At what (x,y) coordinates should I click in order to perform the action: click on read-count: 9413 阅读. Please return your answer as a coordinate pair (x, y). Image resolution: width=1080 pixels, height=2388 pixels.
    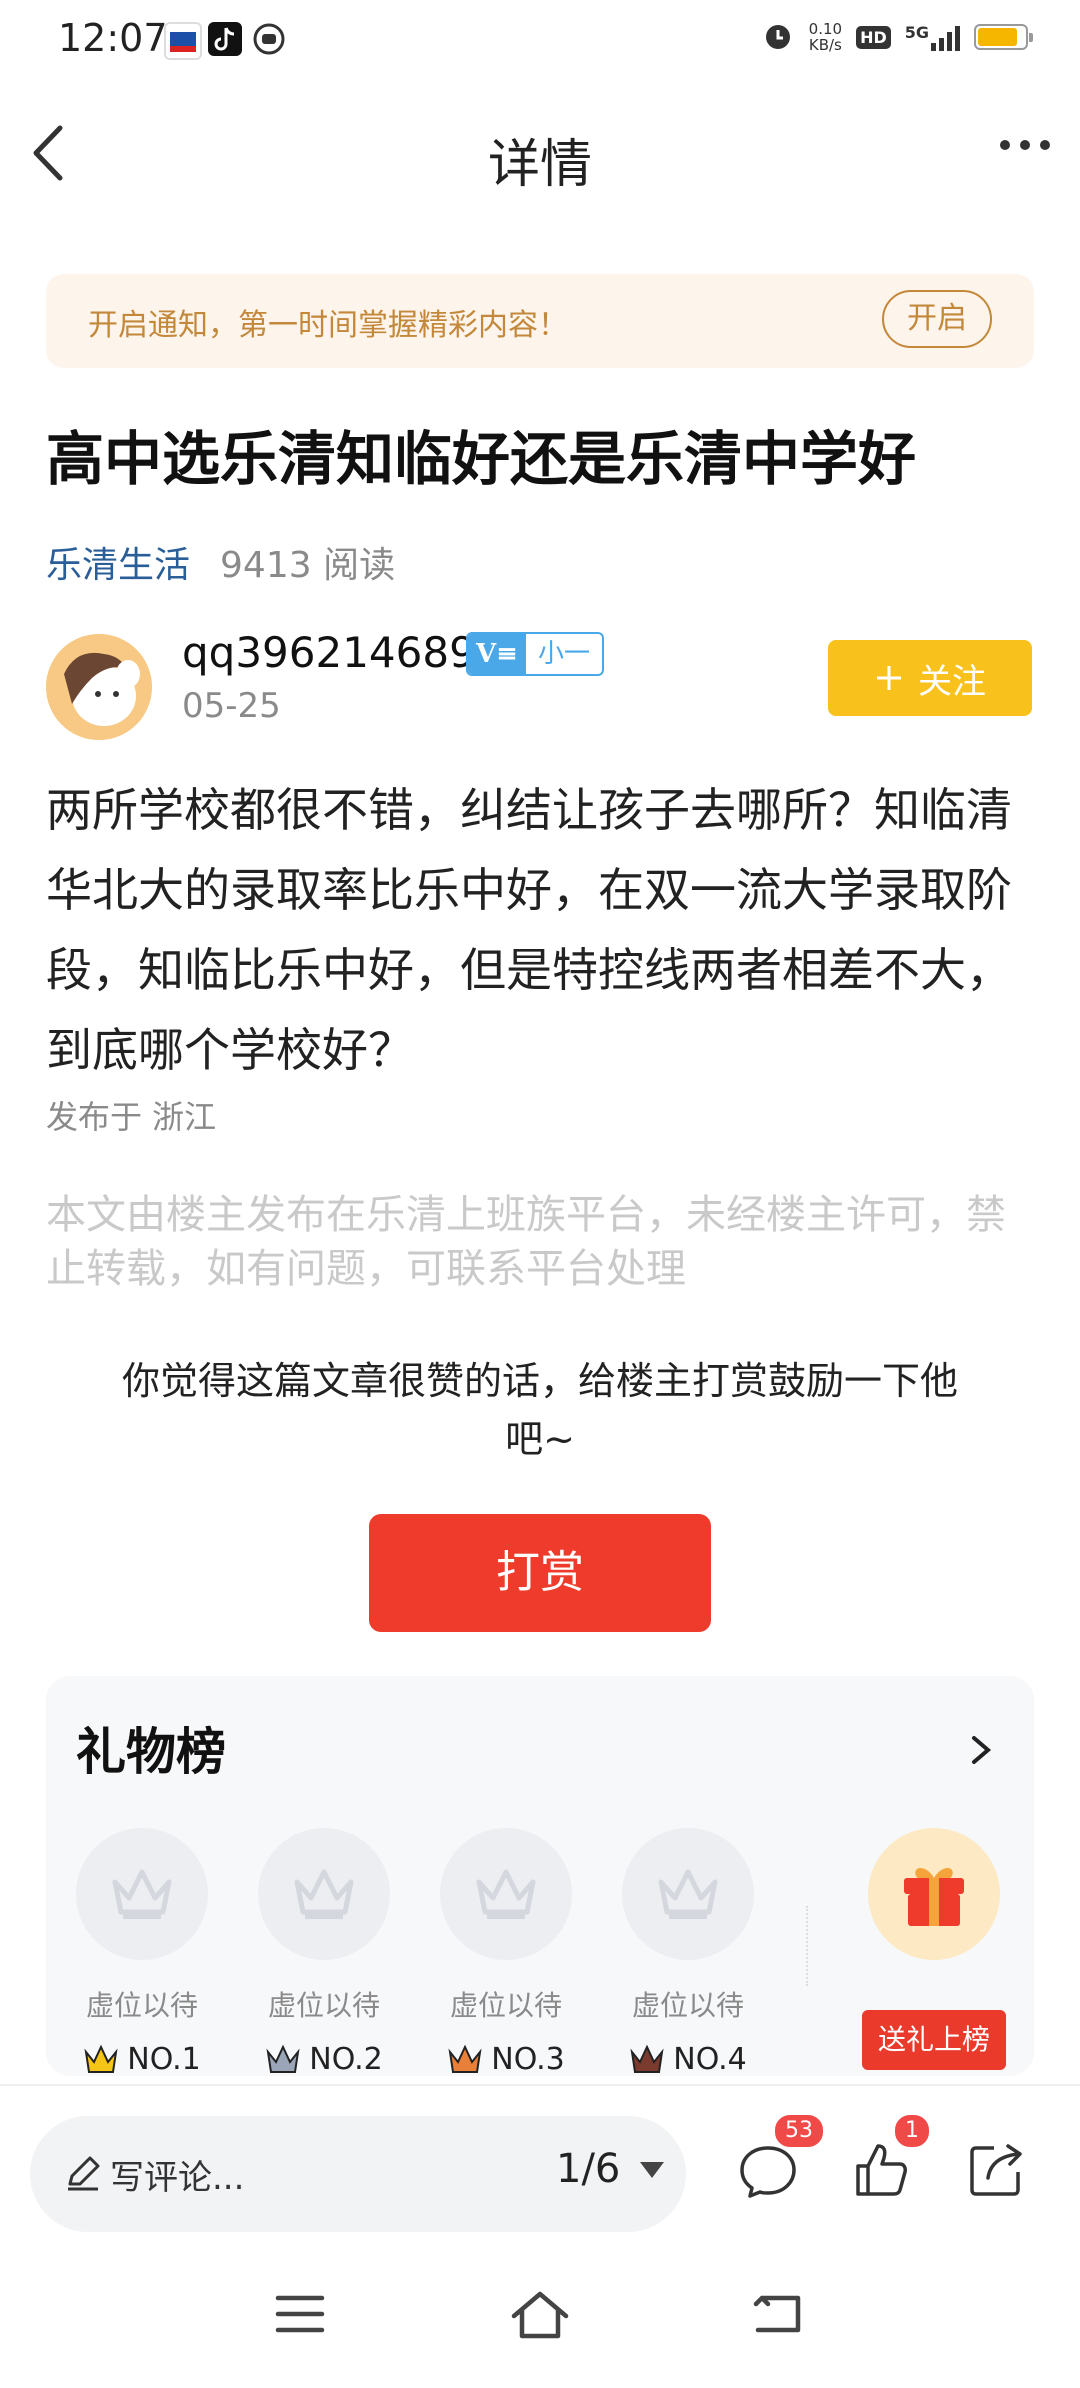
    Looking at the image, I should click on (308, 565).